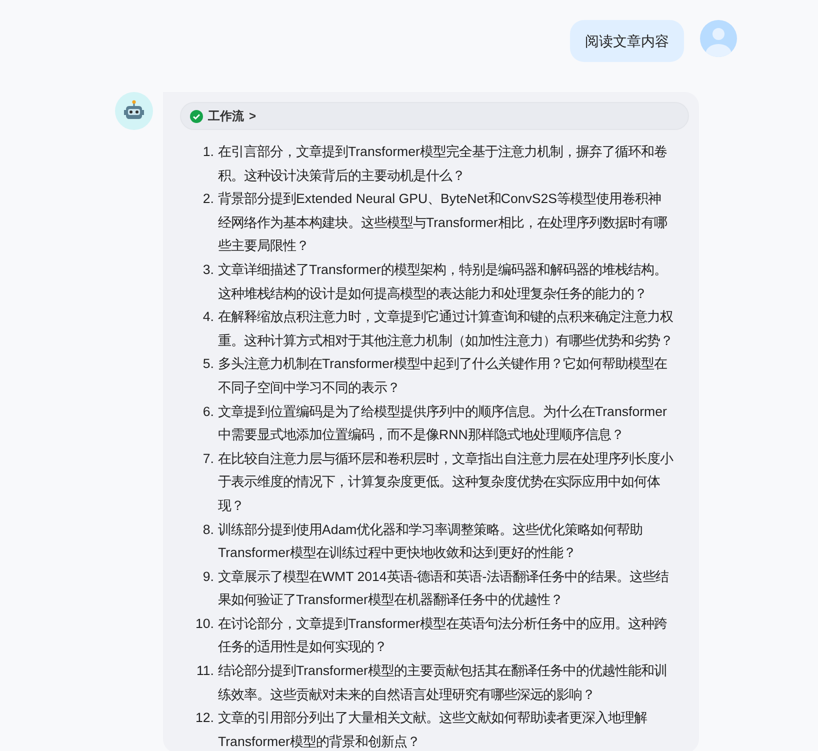  What do you see at coordinates (208, 269) in the screenshot?
I see `list-number: 3.` at bounding box center [208, 269].